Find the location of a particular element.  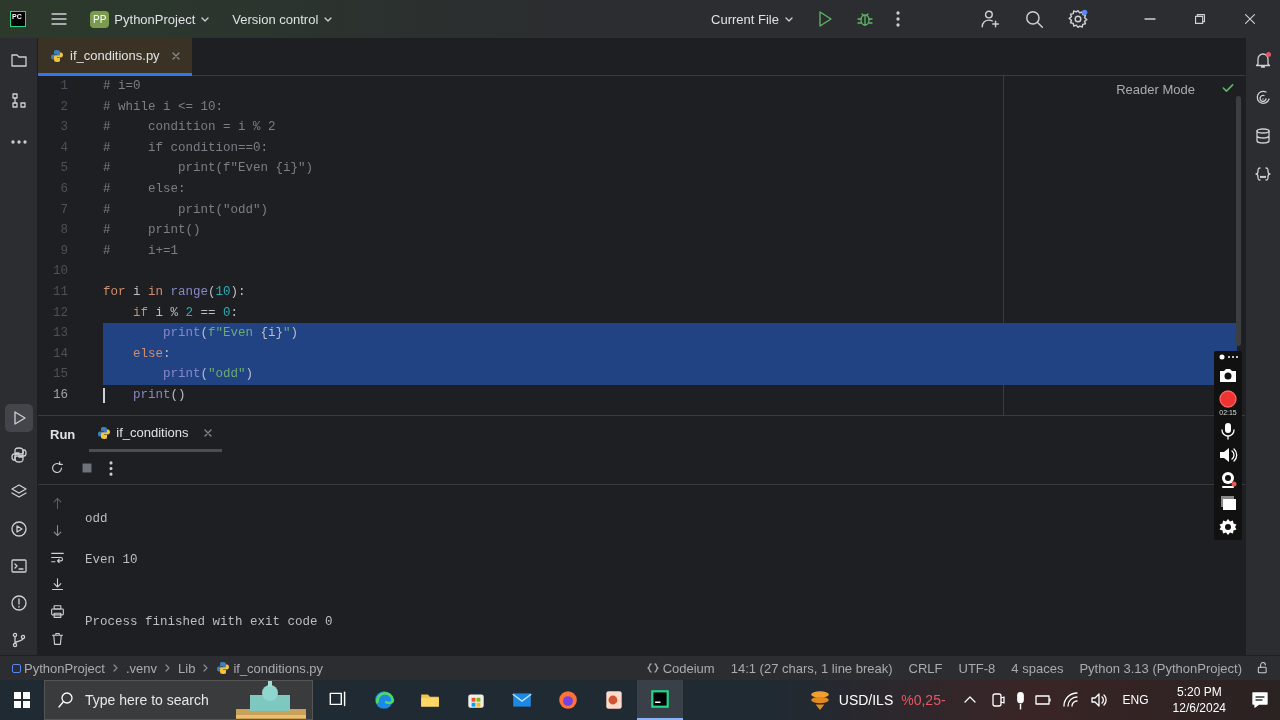

folder-icon is located at coordinates (18, 60).